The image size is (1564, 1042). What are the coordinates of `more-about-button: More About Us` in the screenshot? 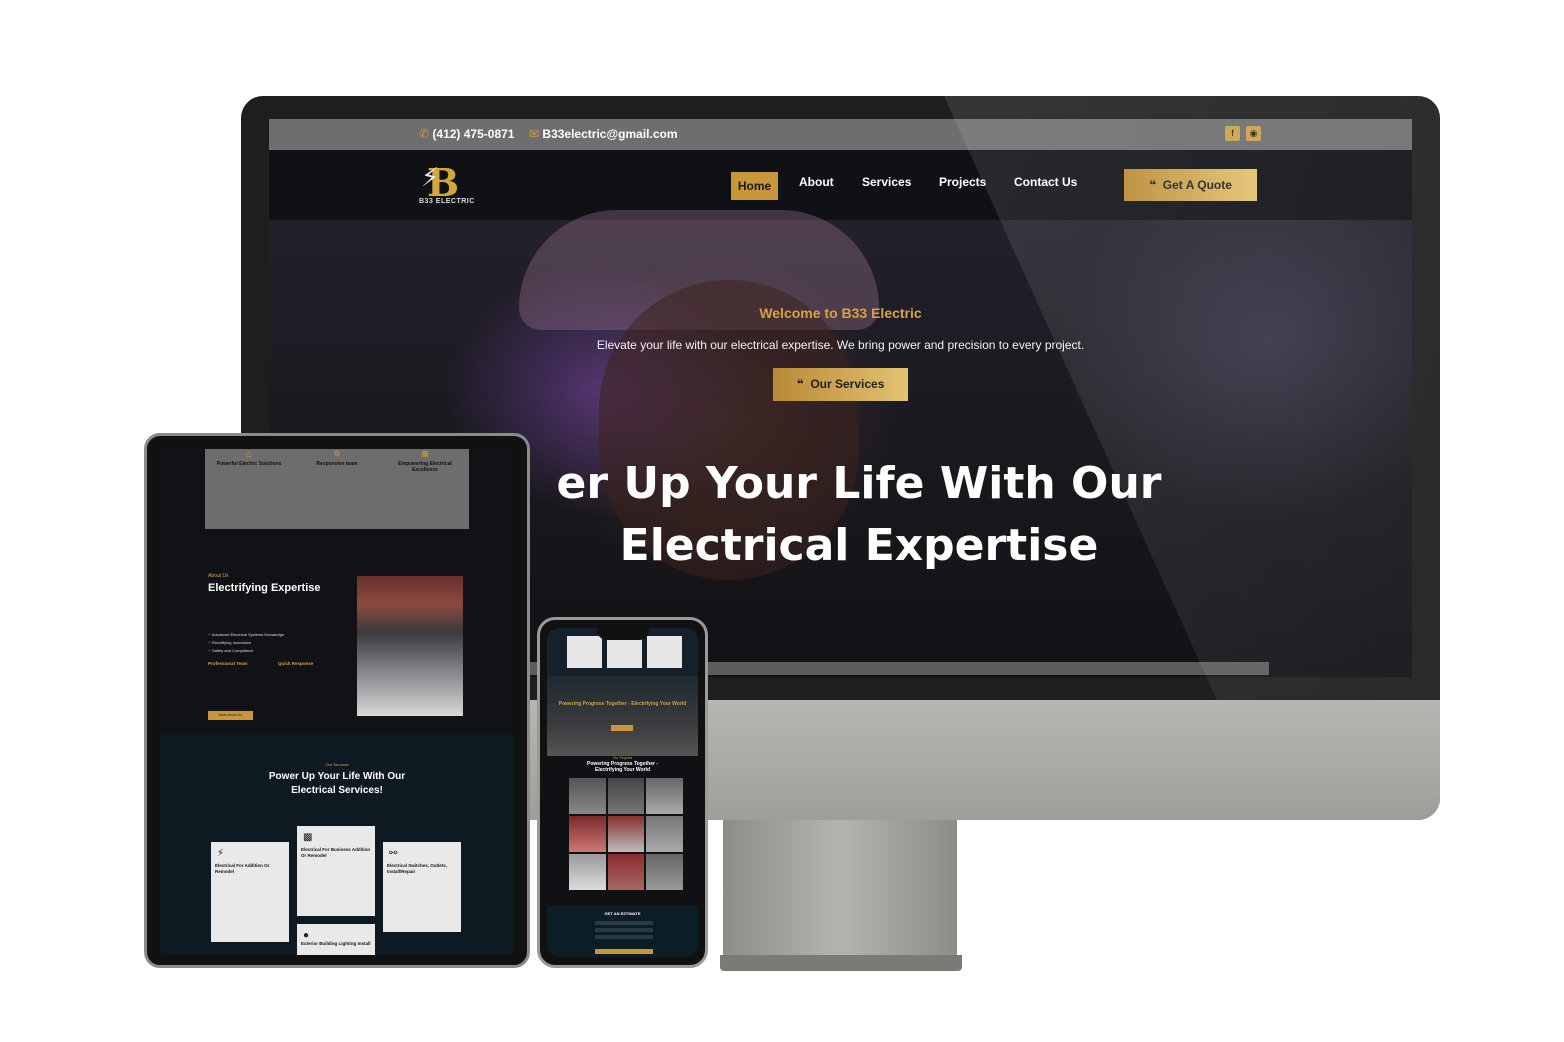 It's located at (230, 715).